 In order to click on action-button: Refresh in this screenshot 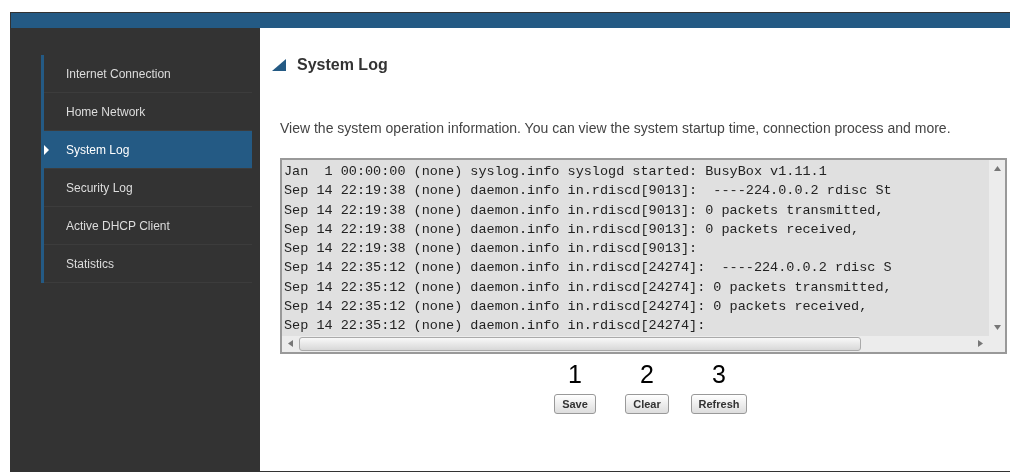, I will do `click(719, 403)`.